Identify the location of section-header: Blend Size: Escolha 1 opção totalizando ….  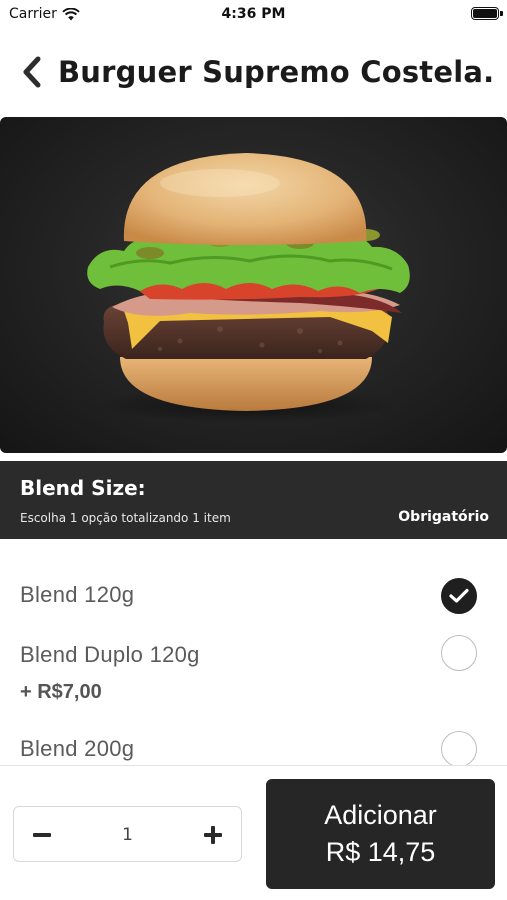
(253, 500).